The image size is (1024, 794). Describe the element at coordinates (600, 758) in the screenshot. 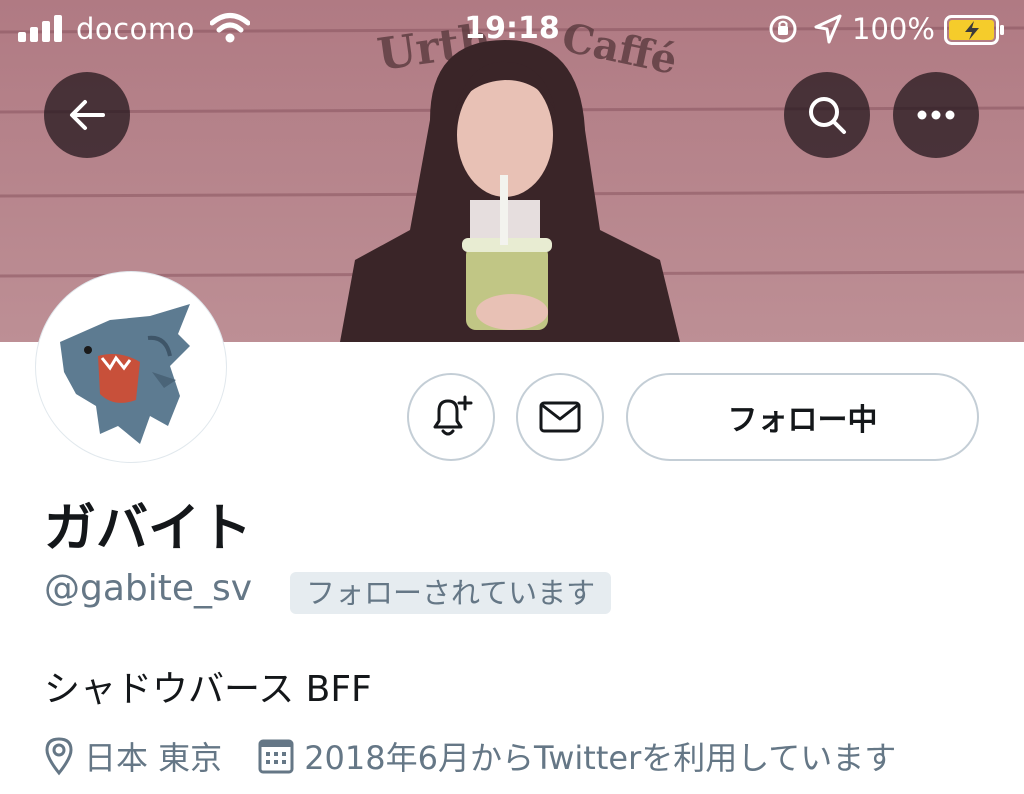

I see `profile-joined-date: 2018年6月からTwitterを利用しています` at that location.